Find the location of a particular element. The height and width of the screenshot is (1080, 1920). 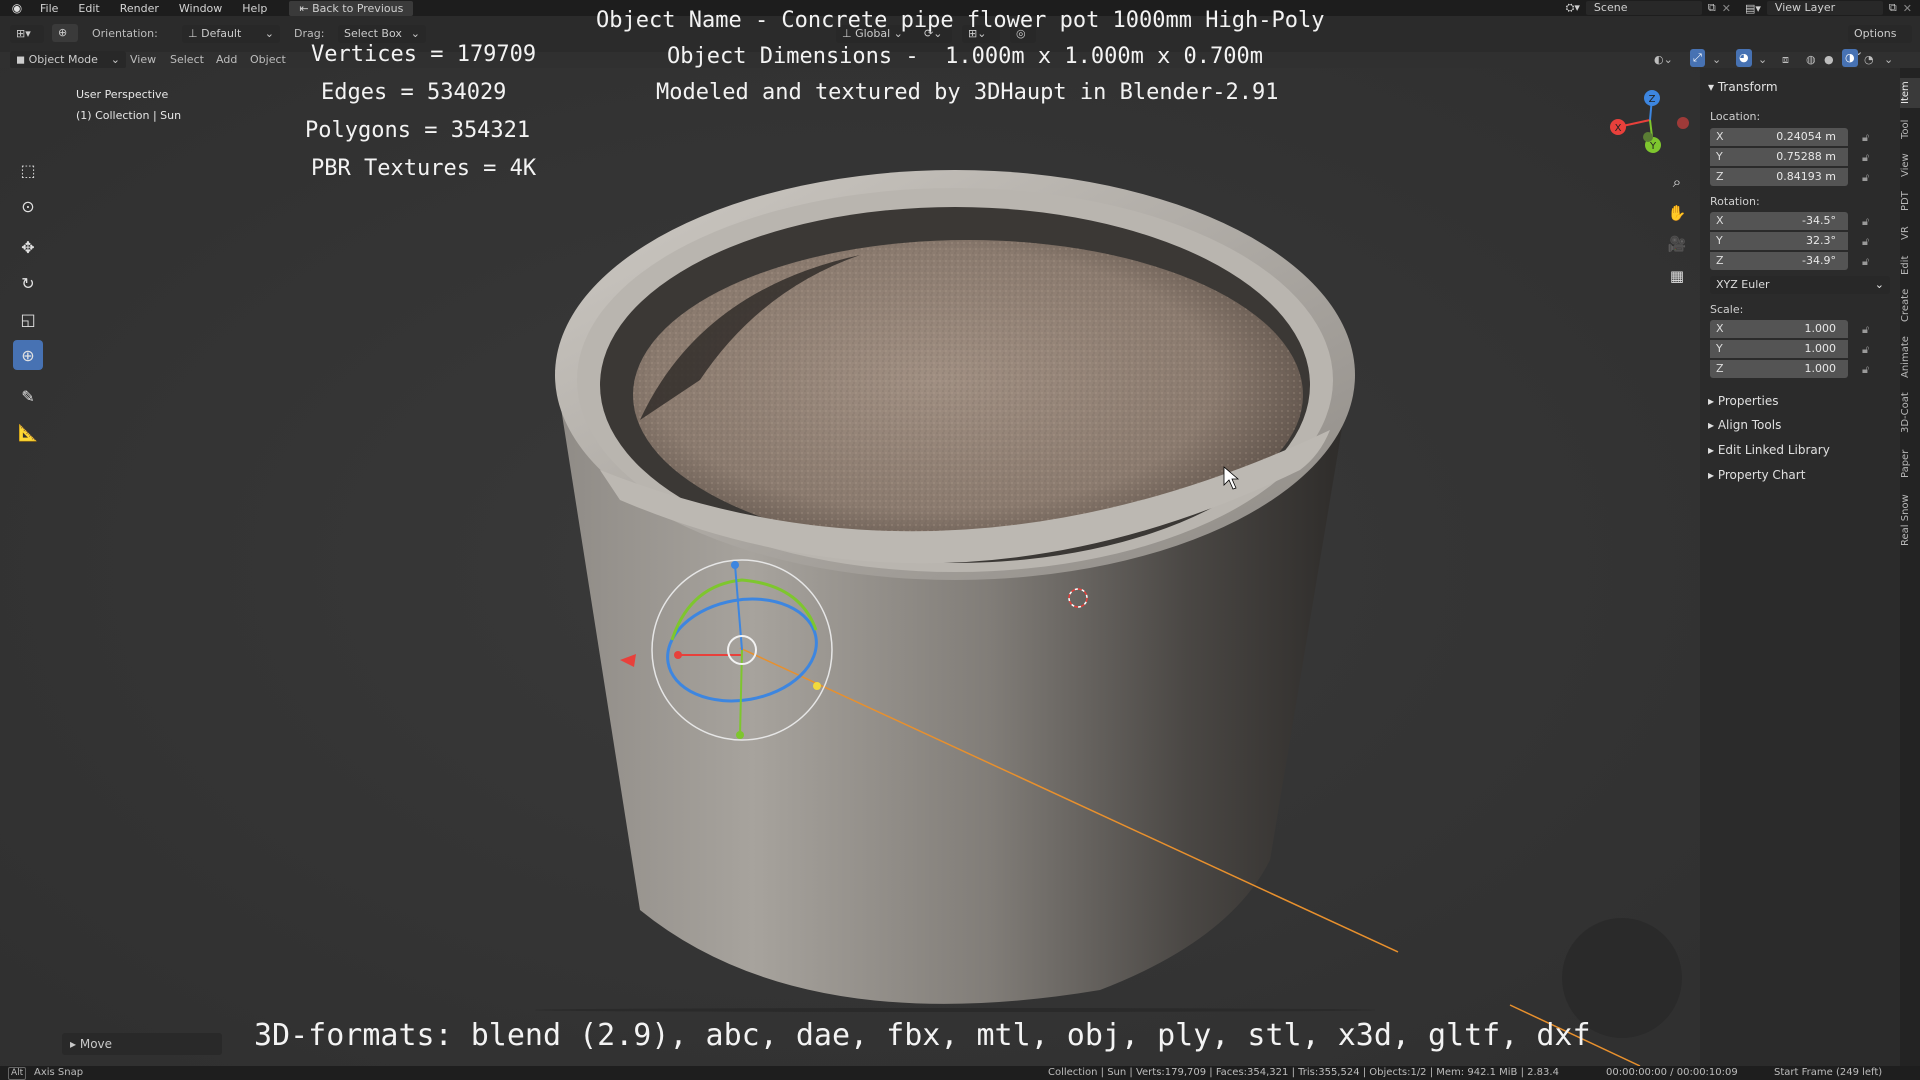

scale-z-field: Z 1.000 is located at coordinates (1779, 369).